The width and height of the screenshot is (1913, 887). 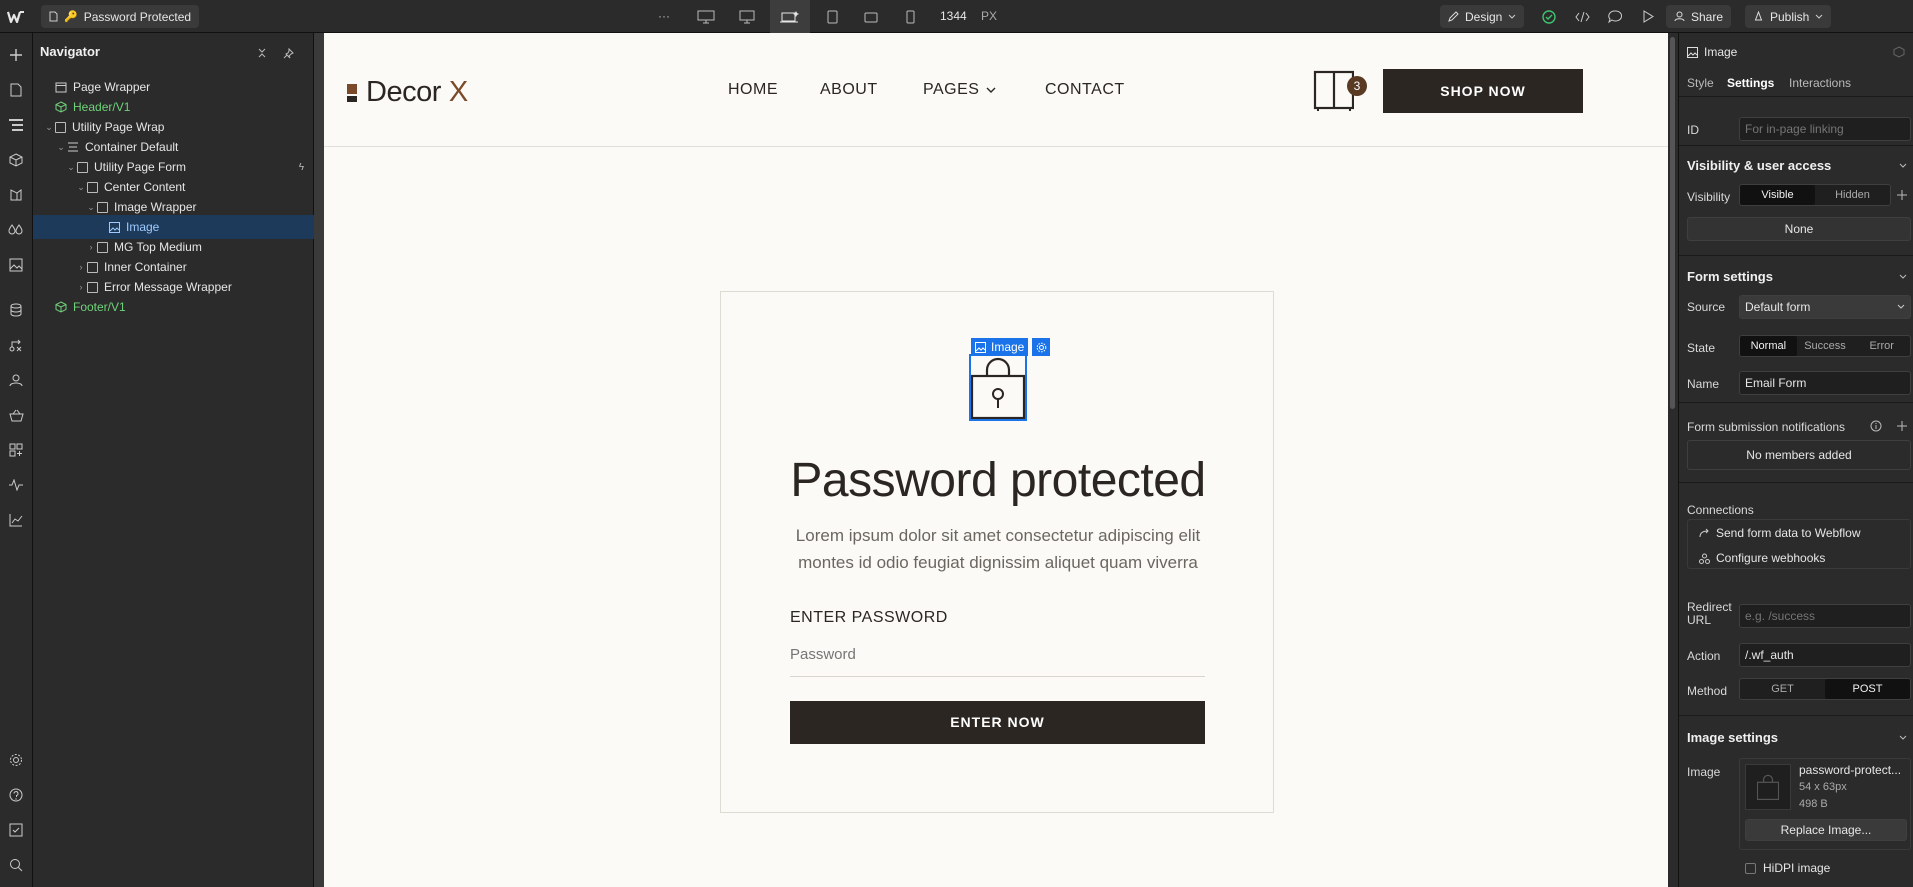 What do you see at coordinates (16, 865) in the screenshot?
I see `search-icon` at bounding box center [16, 865].